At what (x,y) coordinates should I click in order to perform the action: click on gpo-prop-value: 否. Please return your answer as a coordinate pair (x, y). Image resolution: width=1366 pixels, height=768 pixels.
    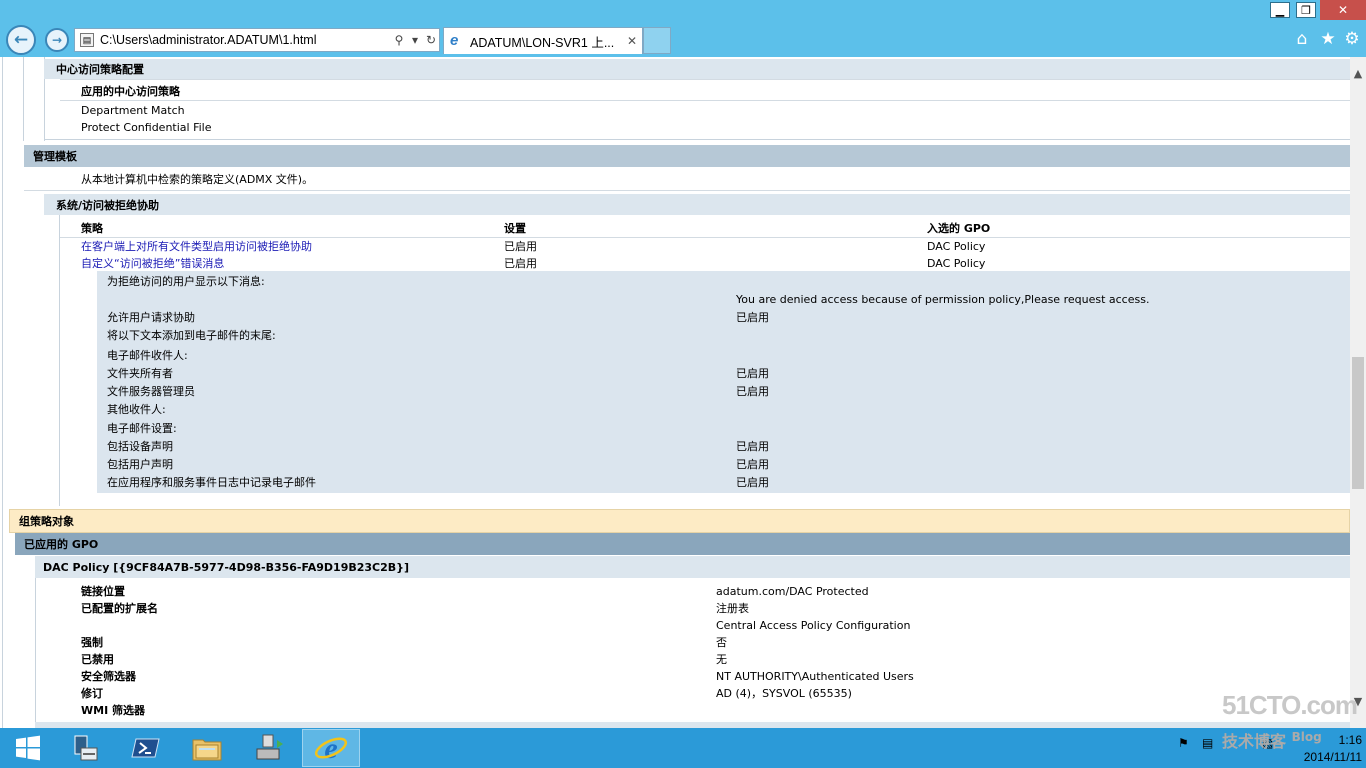
    Looking at the image, I should click on (721, 642).